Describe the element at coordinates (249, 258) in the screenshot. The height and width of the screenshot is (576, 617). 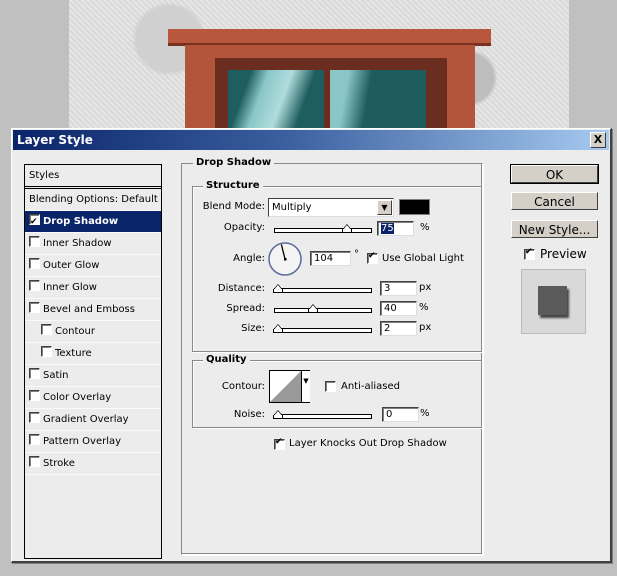
I see `angle-label: Angle:` at that location.